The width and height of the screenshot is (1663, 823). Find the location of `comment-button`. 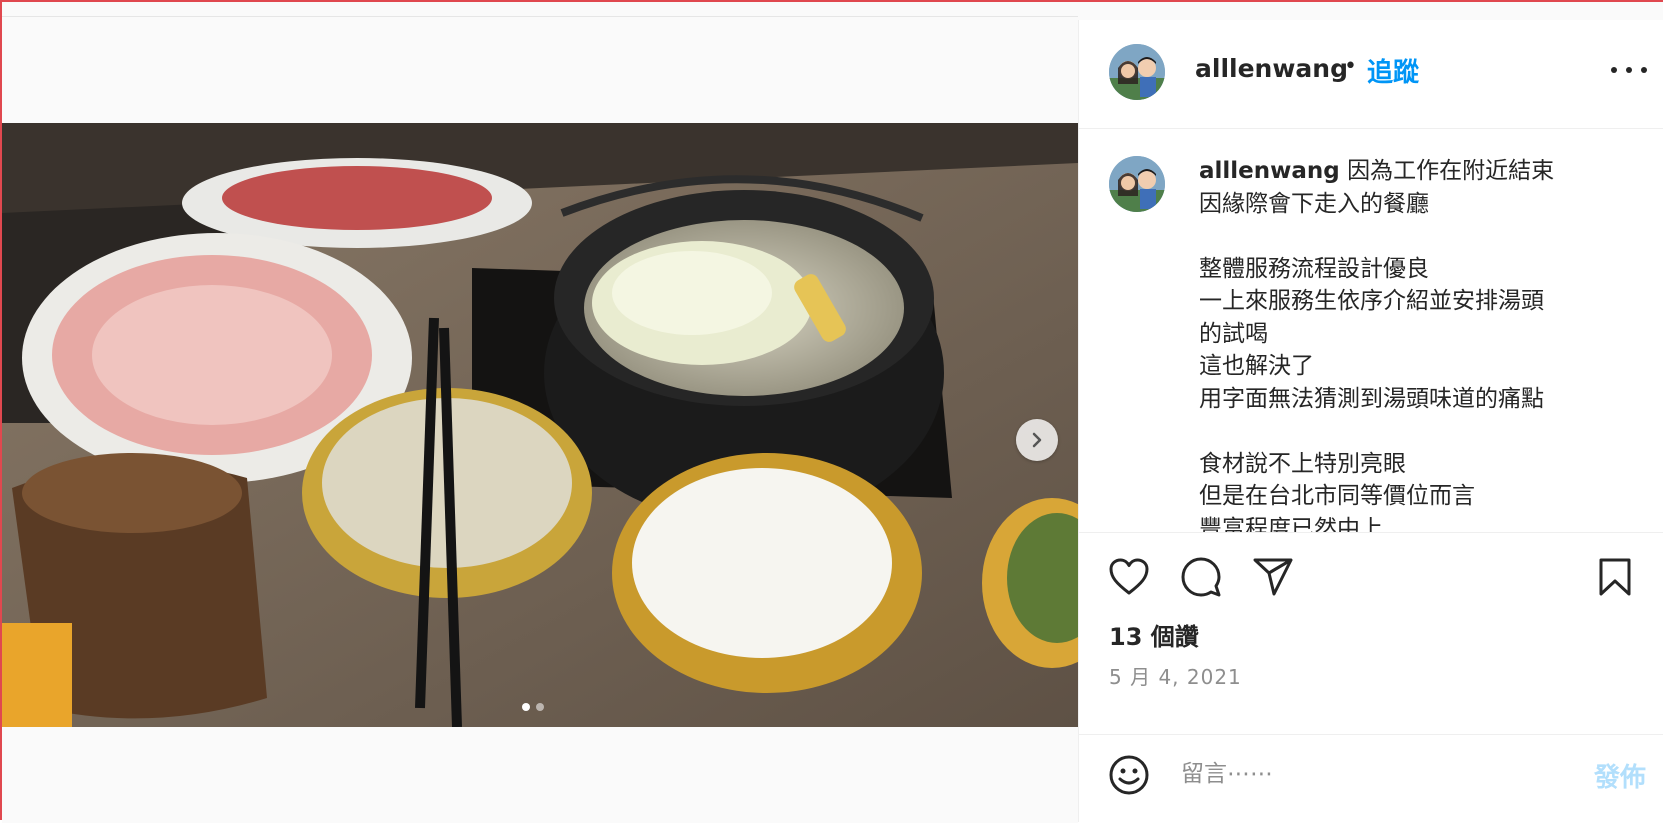

comment-button is located at coordinates (1201, 577).